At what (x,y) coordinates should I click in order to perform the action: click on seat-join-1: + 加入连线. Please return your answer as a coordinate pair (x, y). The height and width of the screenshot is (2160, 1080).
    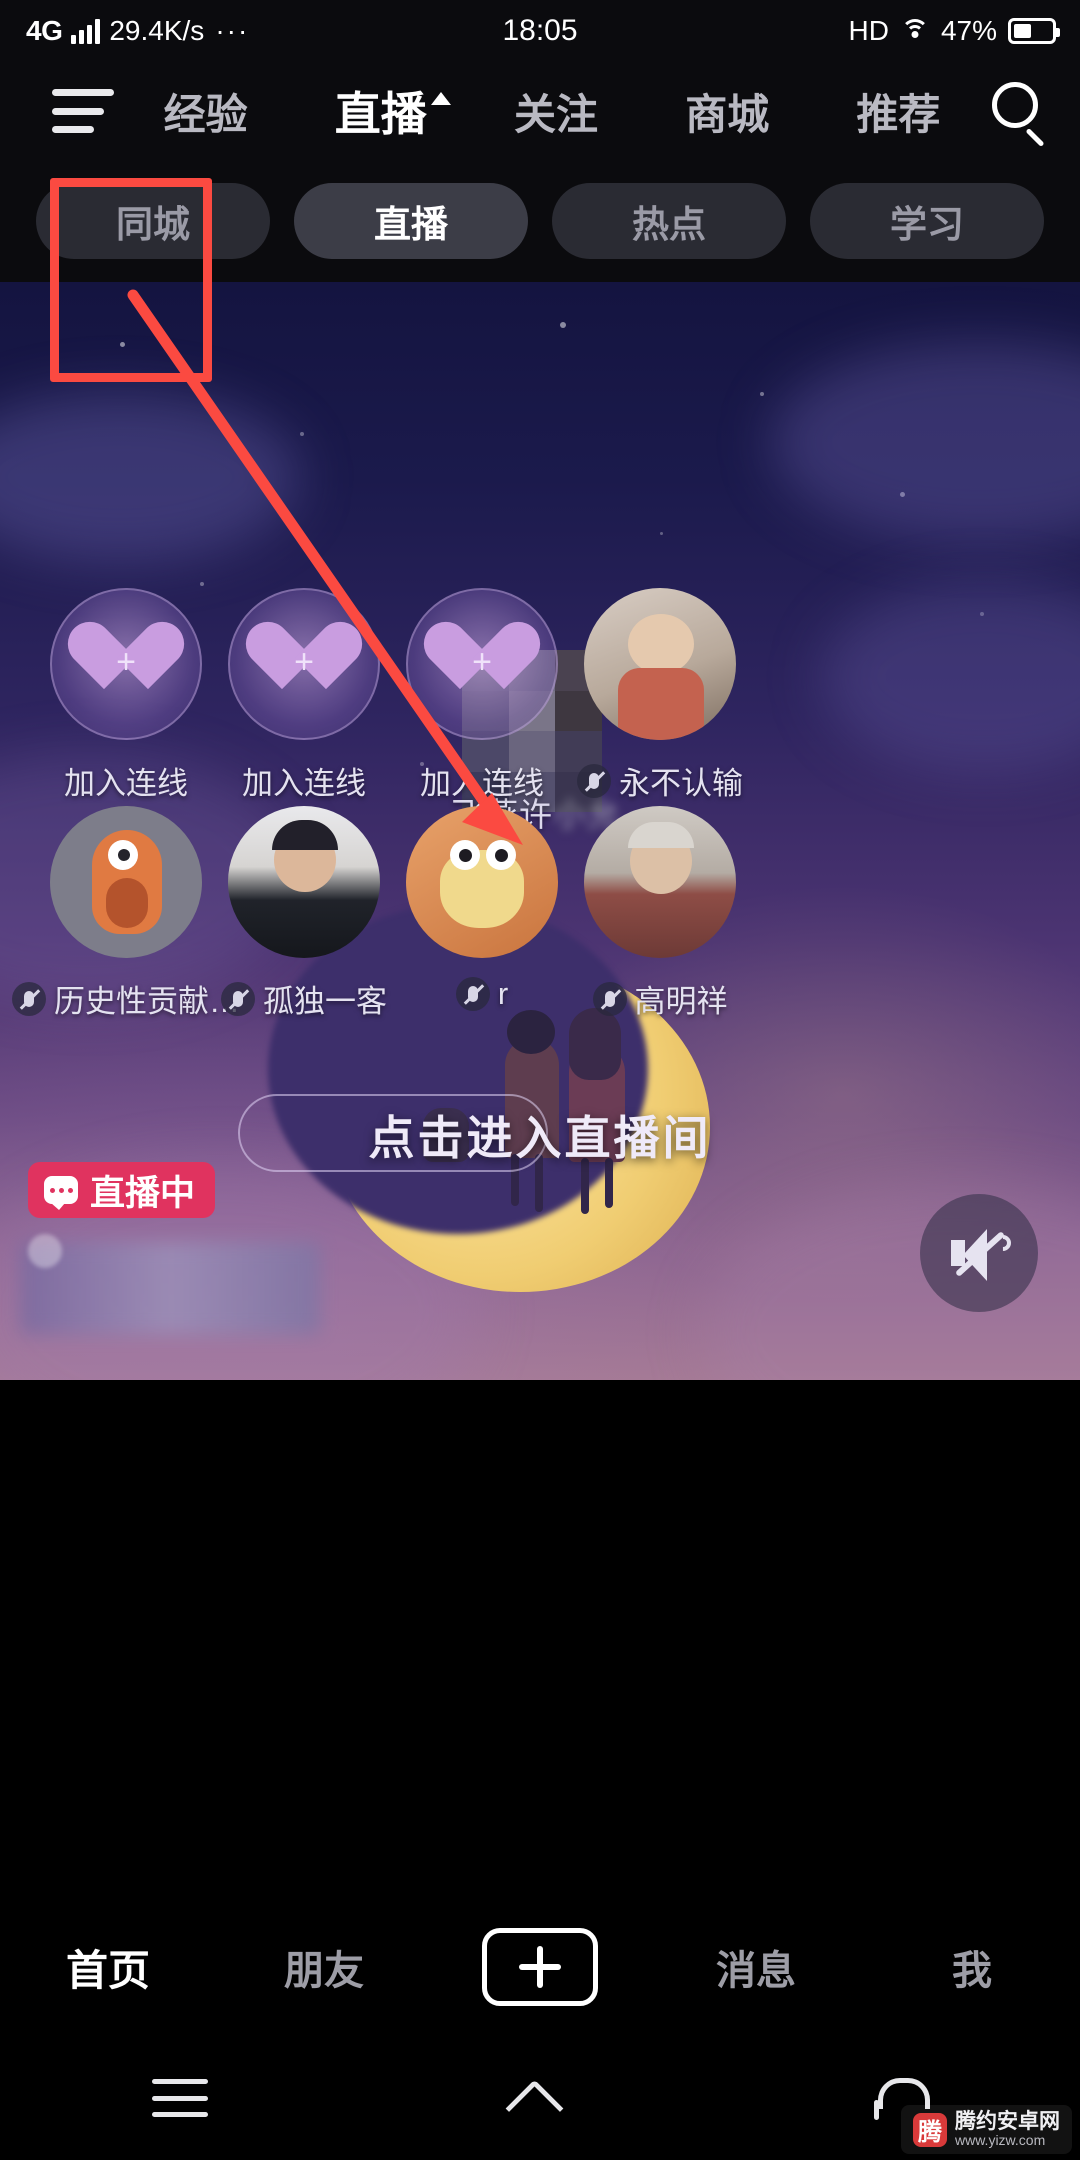
    Looking at the image, I should click on (126, 695).